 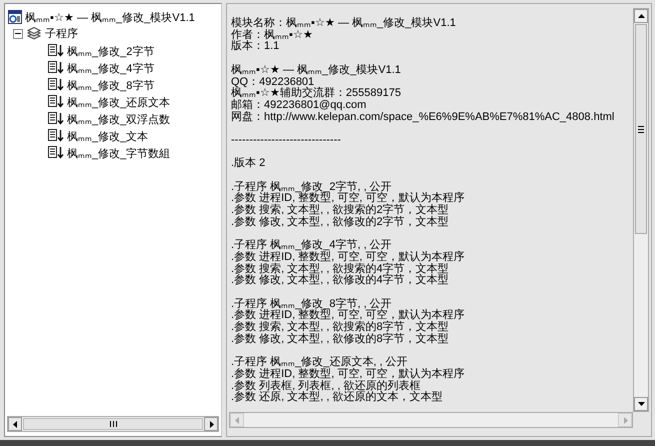 I want to click on tree-item: 枫ₘₘ_修改_2字节, so click(x=110, y=50).